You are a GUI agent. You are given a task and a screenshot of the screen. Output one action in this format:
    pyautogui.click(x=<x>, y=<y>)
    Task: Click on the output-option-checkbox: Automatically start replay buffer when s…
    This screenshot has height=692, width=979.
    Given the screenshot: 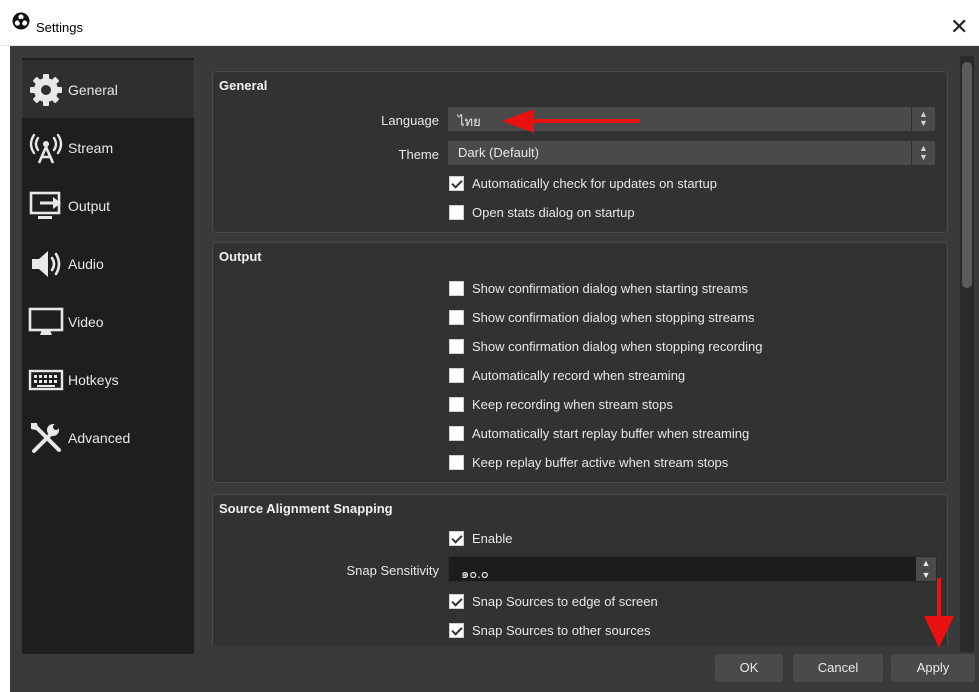 What is the action you would take?
    pyautogui.click(x=659, y=434)
    